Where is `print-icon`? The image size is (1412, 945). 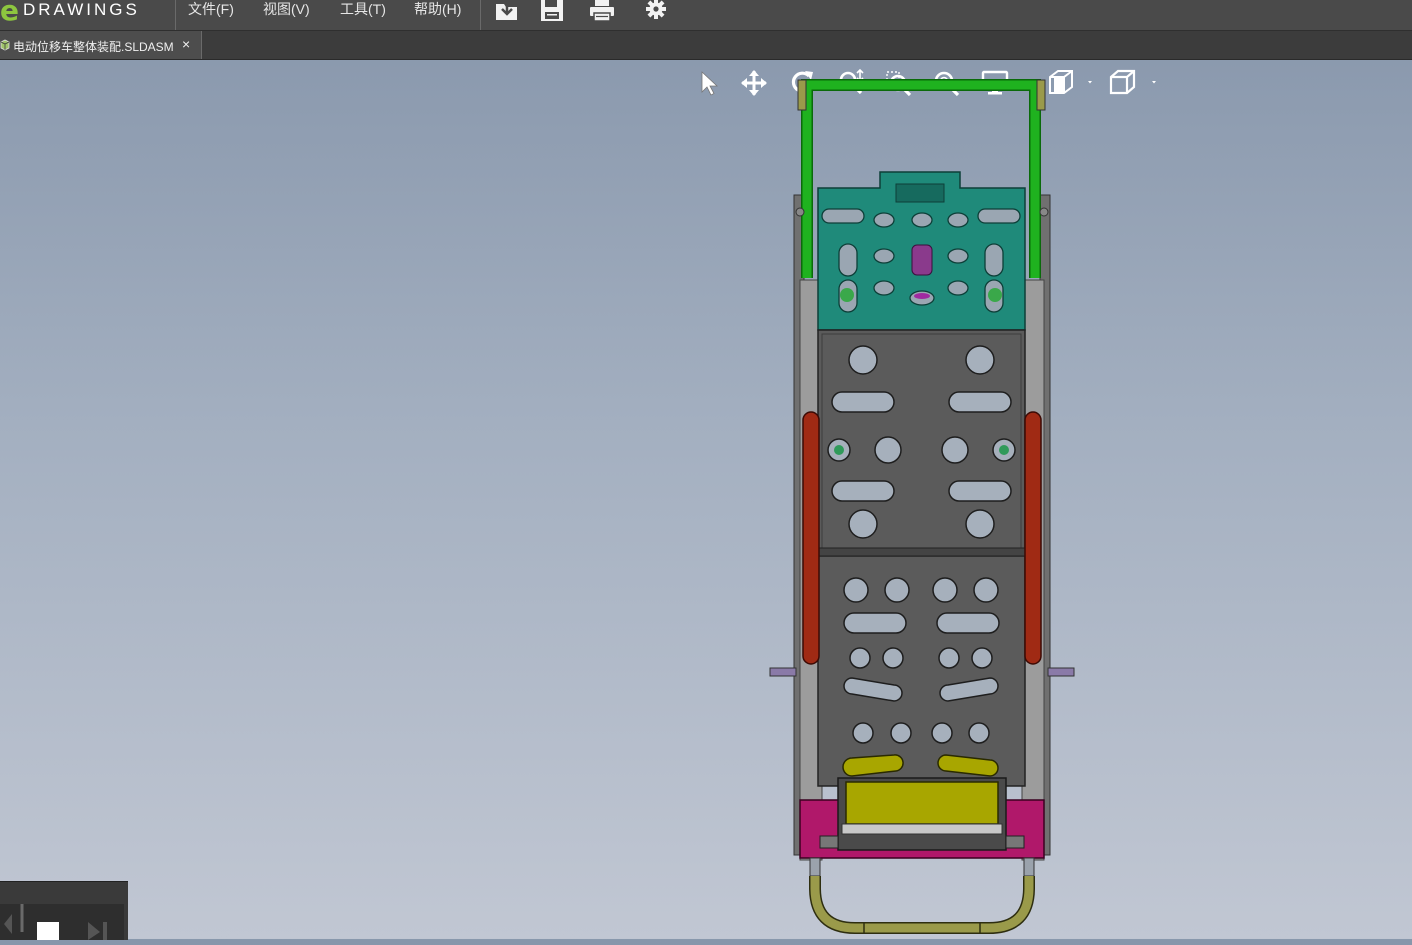
print-icon is located at coordinates (602, 11).